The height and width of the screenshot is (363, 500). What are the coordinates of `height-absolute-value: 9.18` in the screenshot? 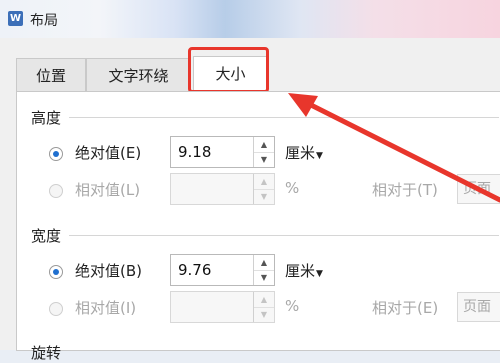 It's located at (195, 152).